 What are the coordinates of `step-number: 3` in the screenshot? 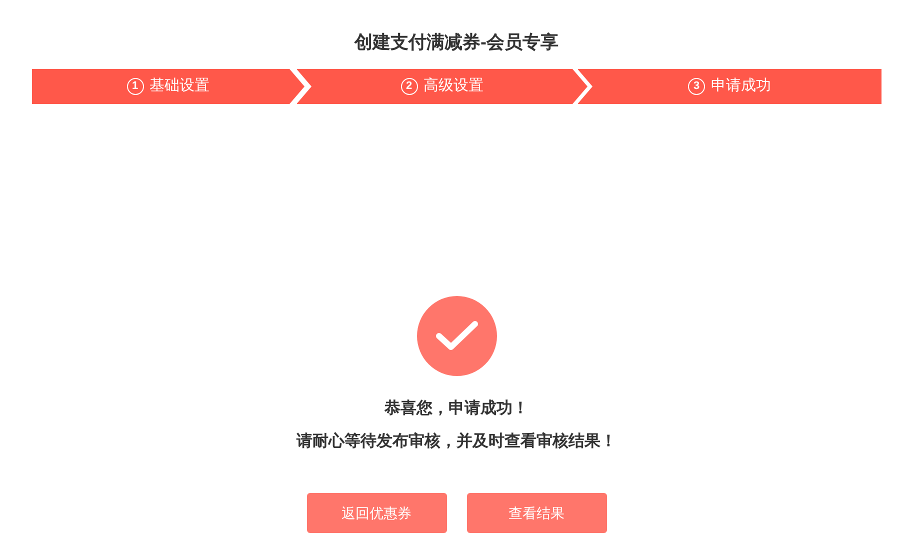 It's located at (696, 86).